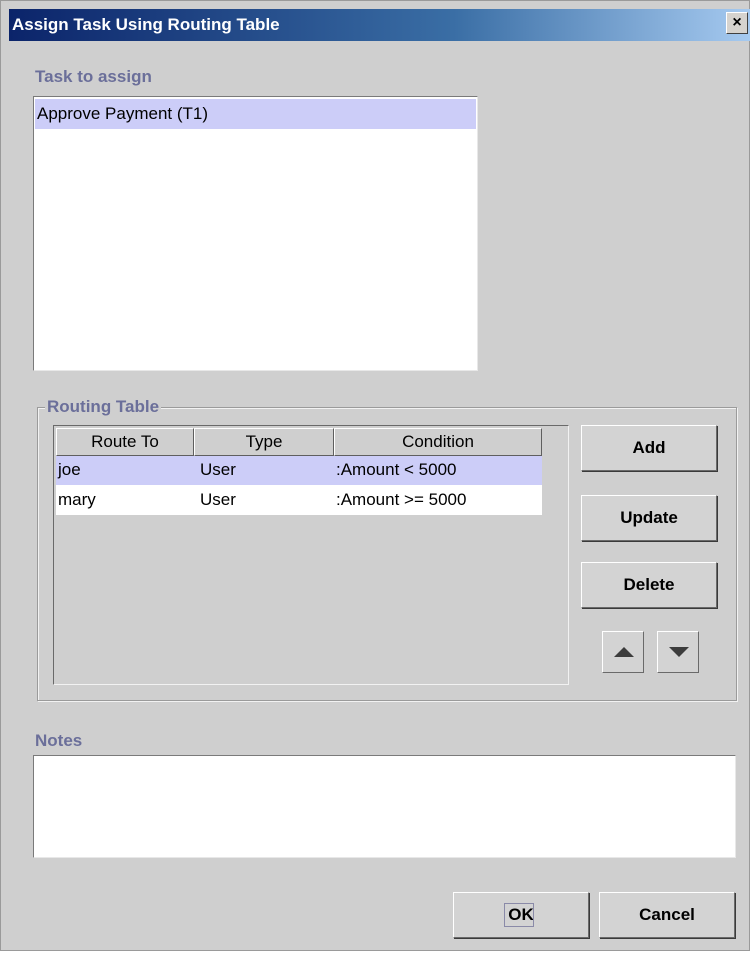 Image resolution: width=752 pixels, height=953 pixels. What do you see at coordinates (438, 442) in the screenshot?
I see `column-header-condition: Condition` at bounding box center [438, 442].